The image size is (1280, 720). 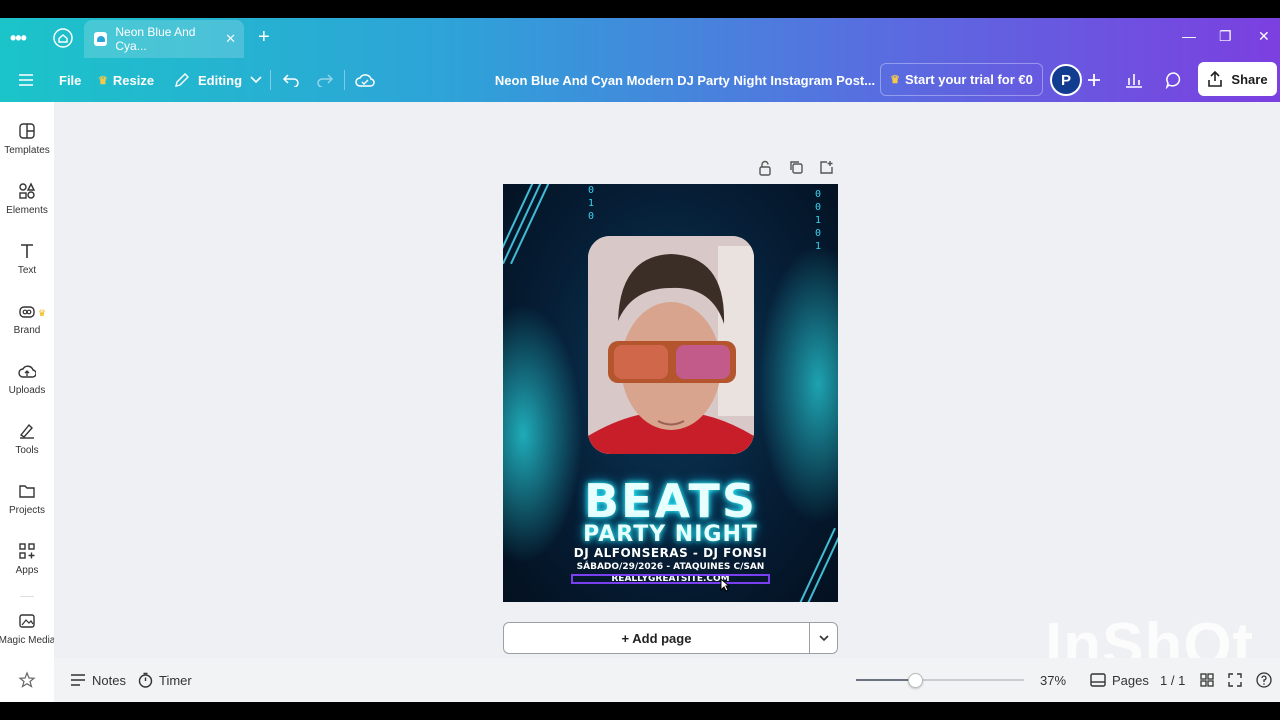 I want to click on notes-label: Notes, so click(x=109, y=680).